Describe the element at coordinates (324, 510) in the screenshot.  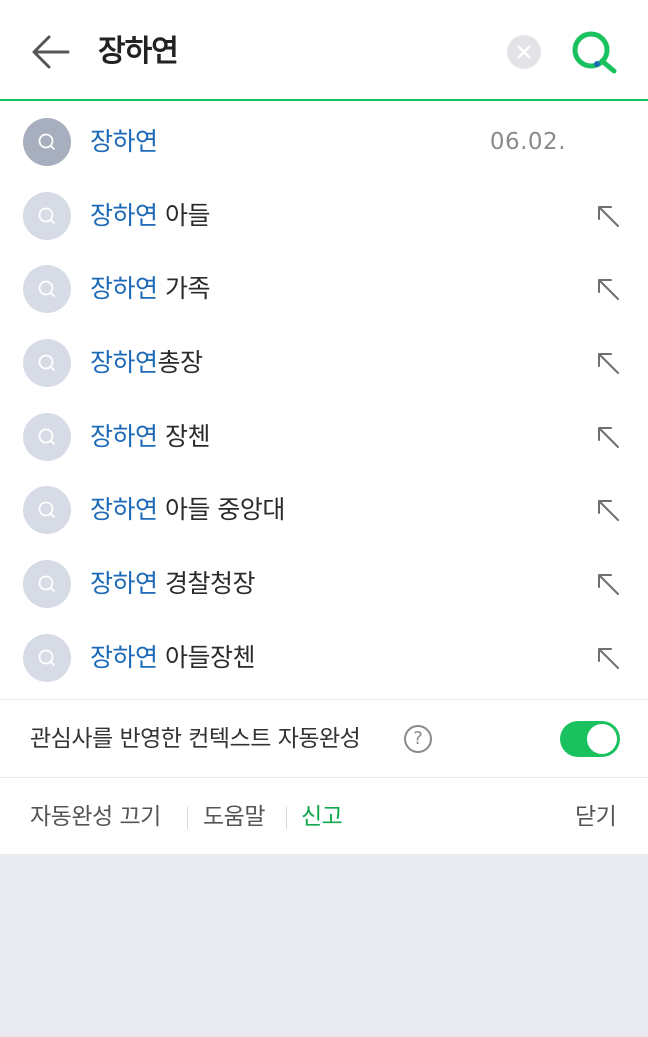
I see `suggestion-item: 장하연 아들 중앙대` at that location.